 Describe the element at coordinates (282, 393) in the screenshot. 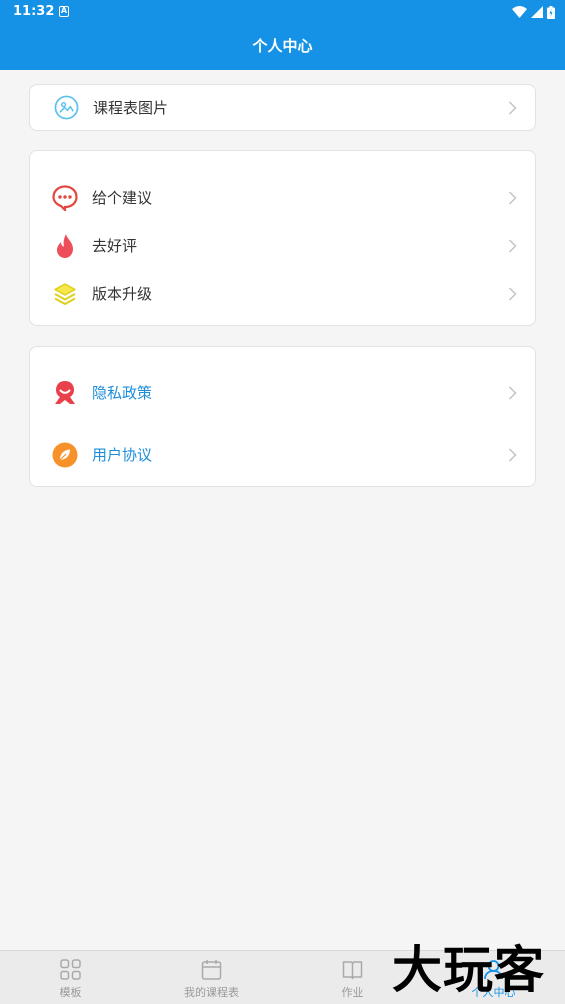

I see `menu-item-privacy-policy: 隐私政策` at that location.